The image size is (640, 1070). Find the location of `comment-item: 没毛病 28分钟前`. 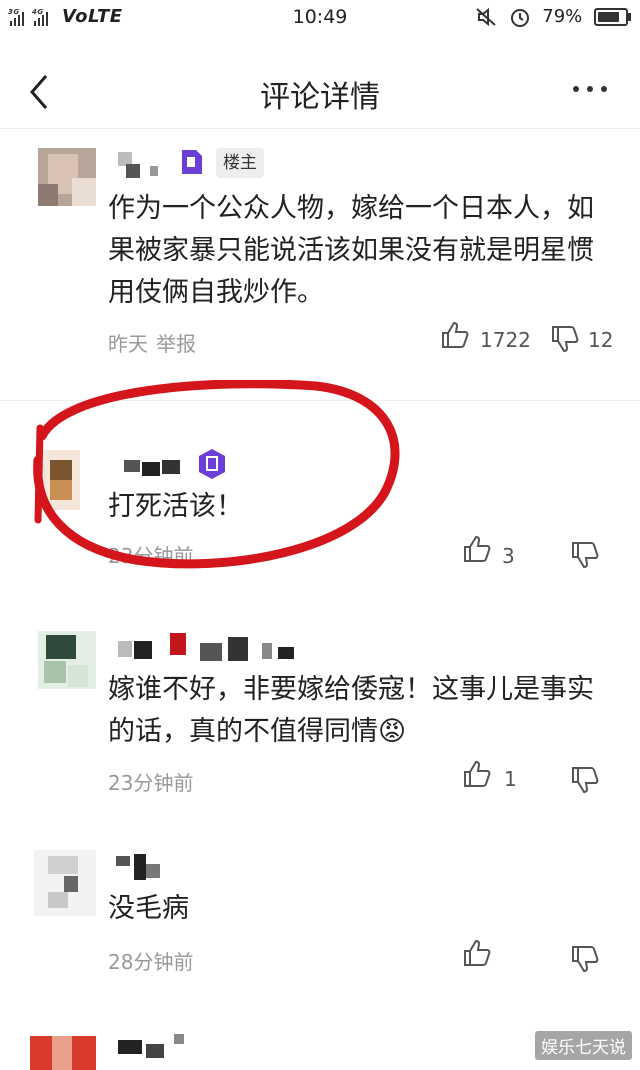

comment-item: 没毛病 28分钟前 is located at coordinates (320, 923).